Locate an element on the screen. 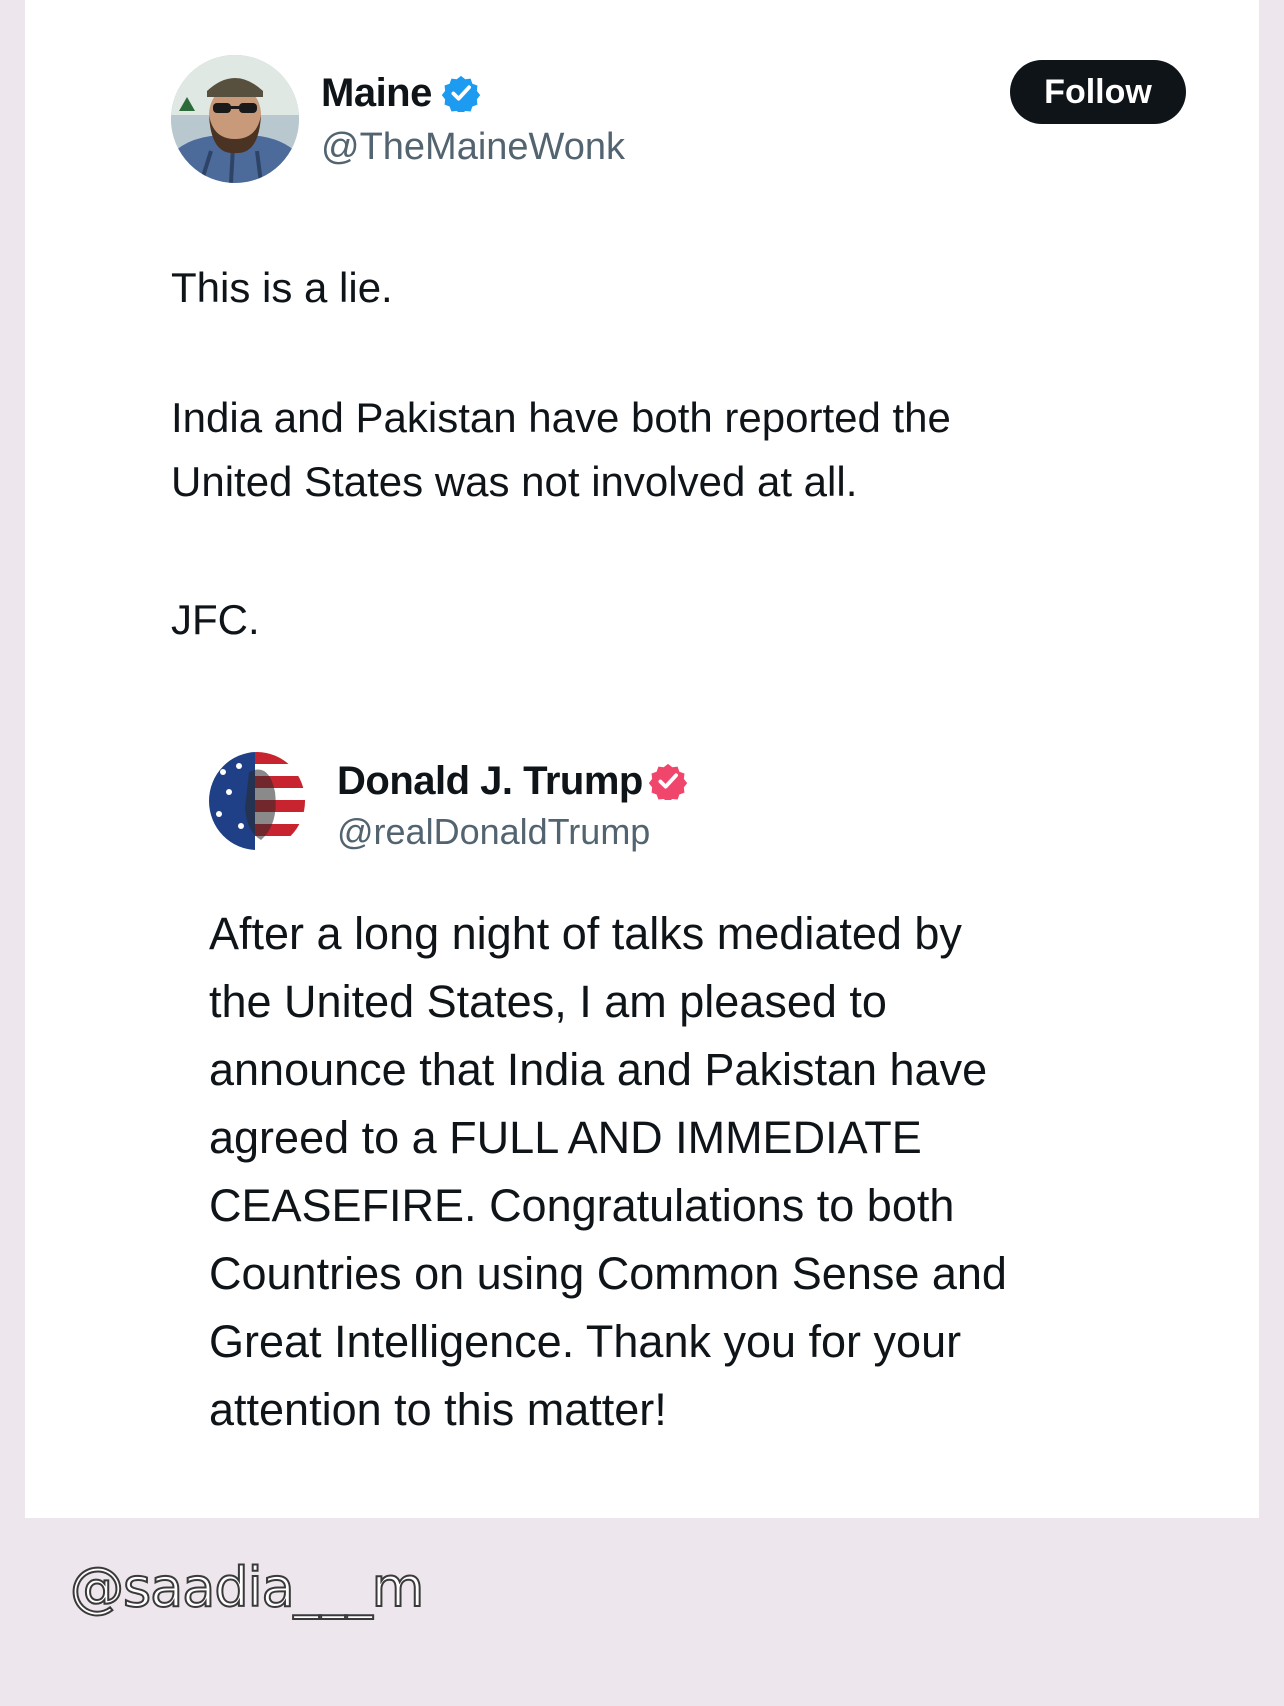  post-text-line: This is a lie. is located at coordinates (282, 287).